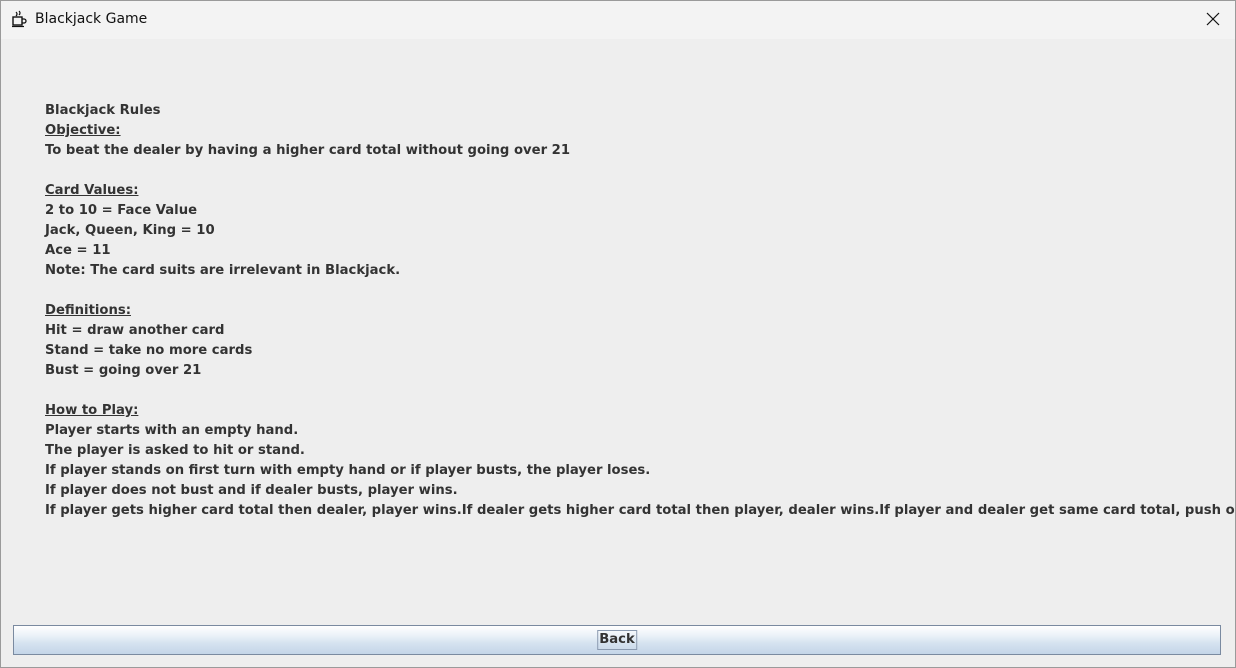 This screenshot has width=1236, height=668. What do you see at coordinates (20, 19) in the screenshot?
I see `java-cup-icon` at bounding box center [20, 19].